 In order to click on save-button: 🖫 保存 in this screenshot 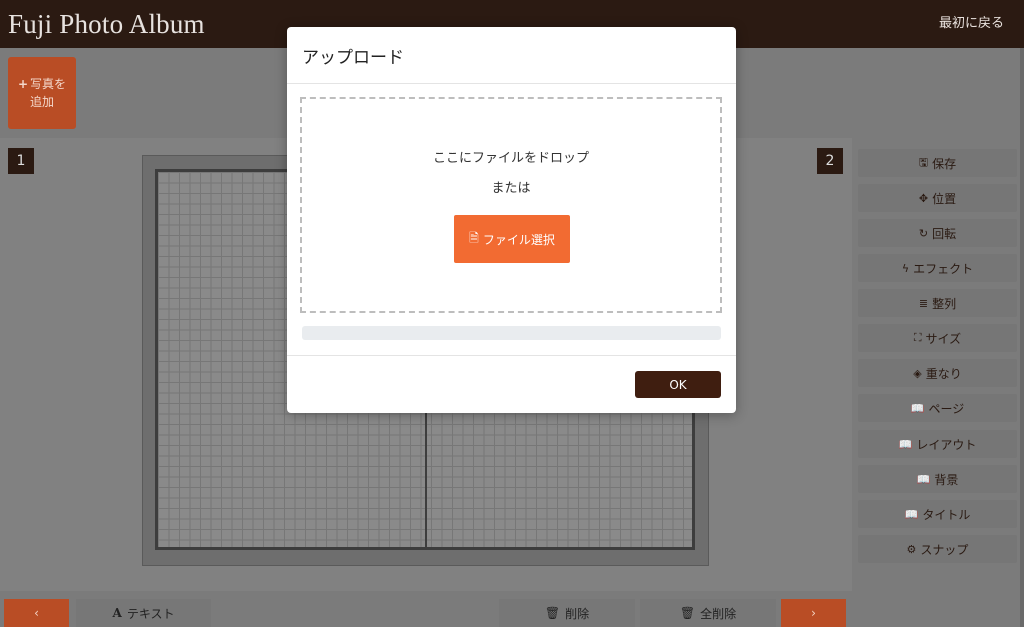, I will do `click(937, 163)`.